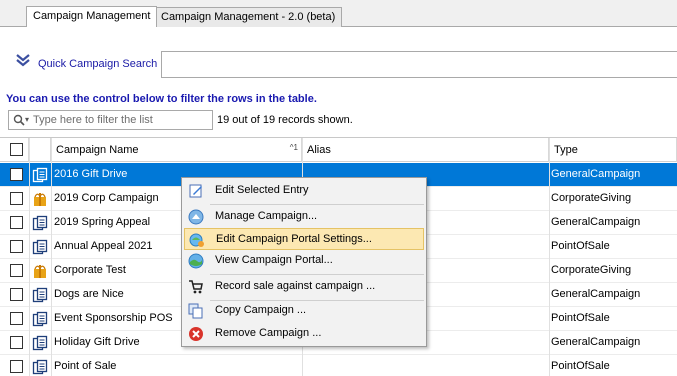  Describe the element at coordinates (106, 198) in the screenshot. I see `row-campaign-name: 2019 Corp Campaign` at that location.